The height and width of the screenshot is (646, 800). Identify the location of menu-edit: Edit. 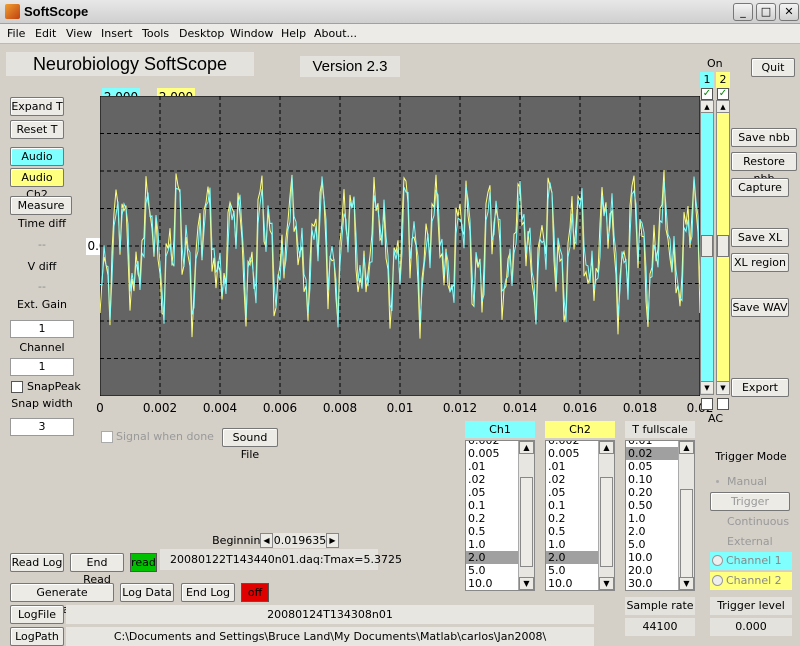
(45, 33).